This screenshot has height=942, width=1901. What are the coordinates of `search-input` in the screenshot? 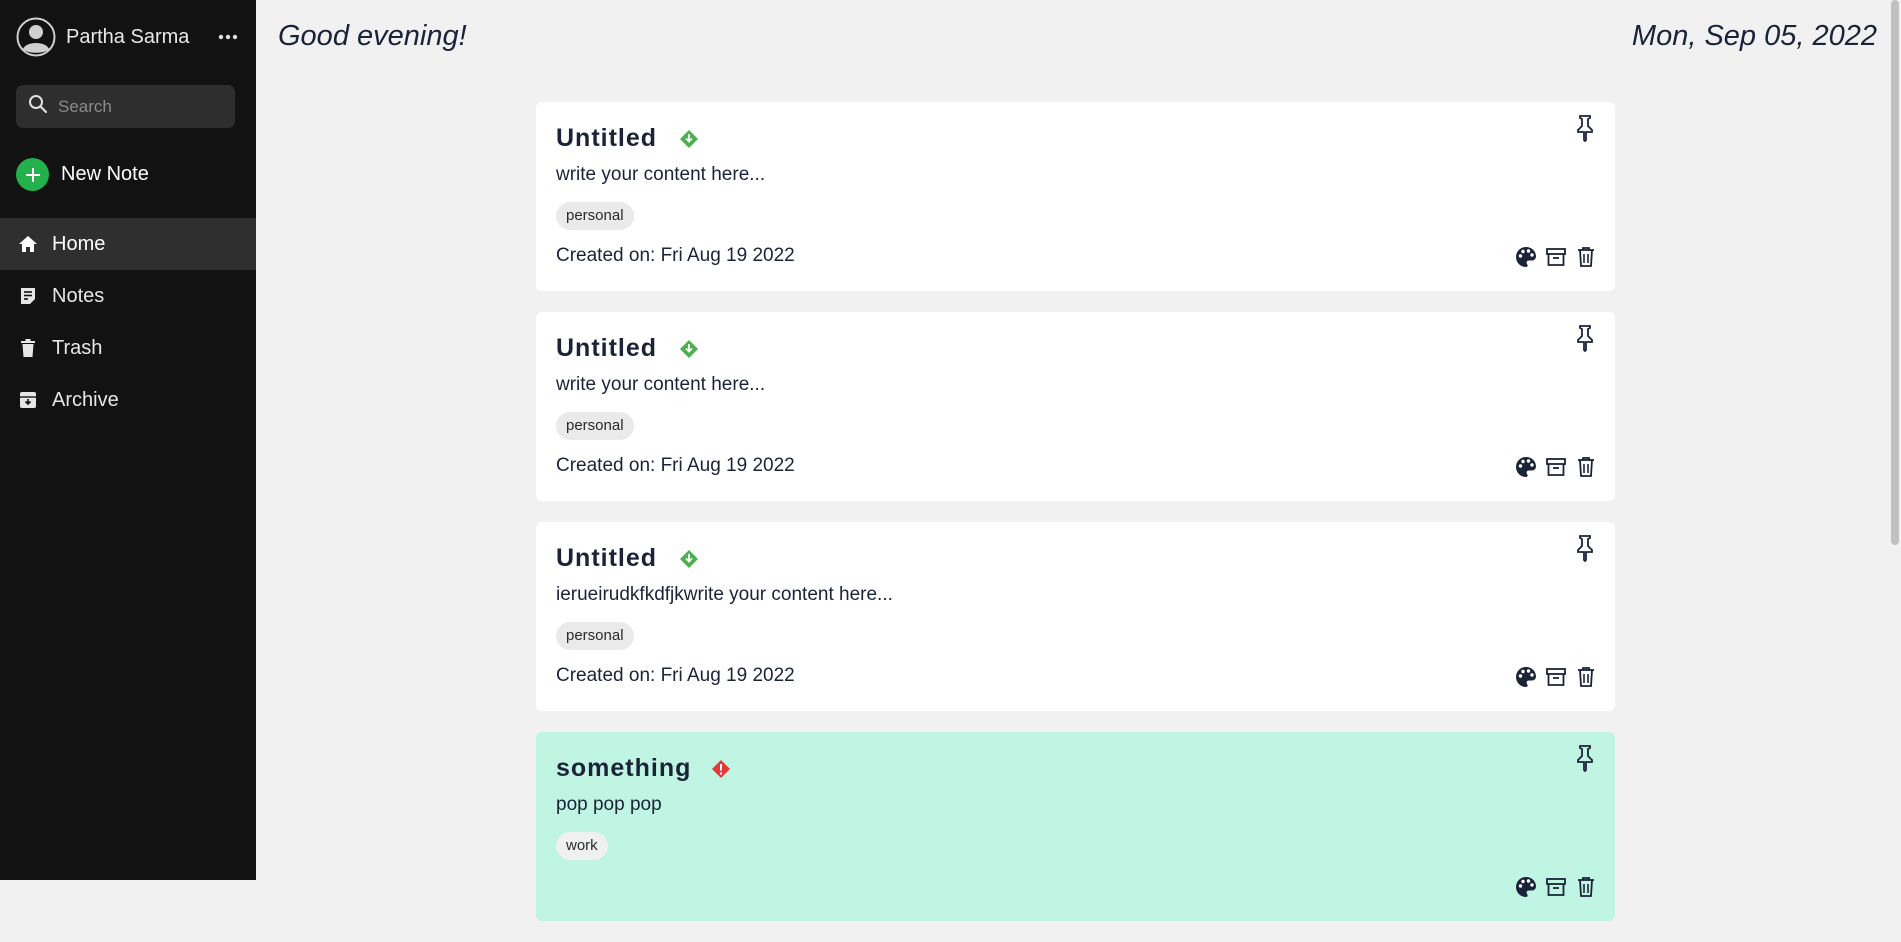 It's located at (138, 106).